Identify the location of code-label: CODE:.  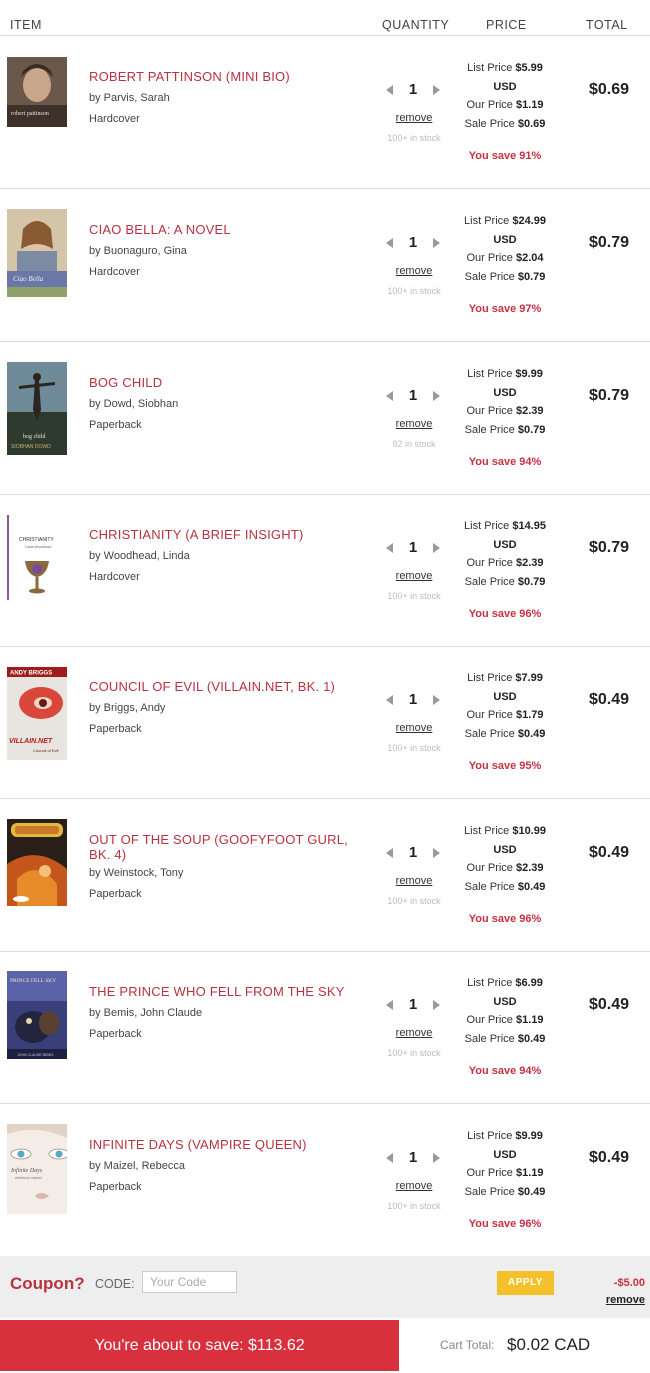
(115, 1284).